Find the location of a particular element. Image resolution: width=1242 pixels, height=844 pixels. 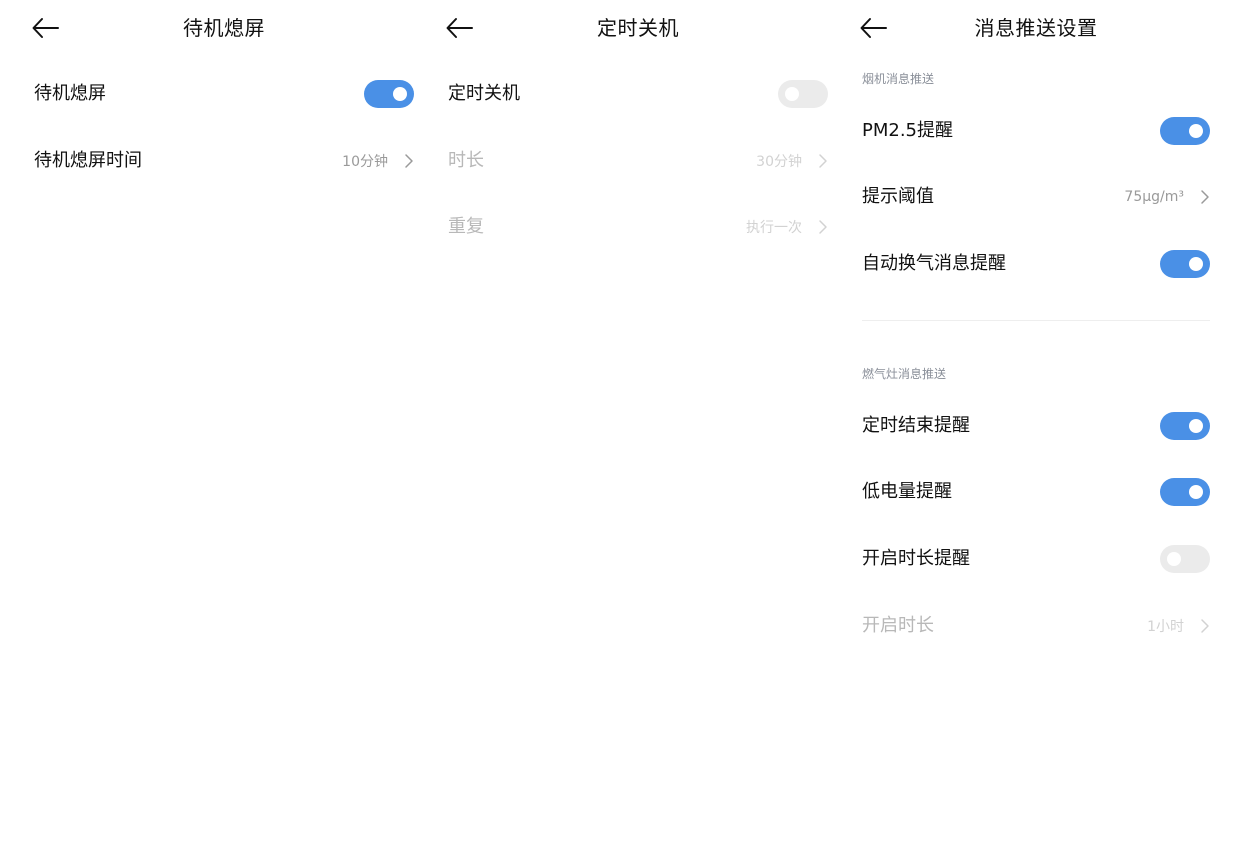

row-alert-threshold: 提示阈值 75μg/m³ is located at coordinates (1036, 197).